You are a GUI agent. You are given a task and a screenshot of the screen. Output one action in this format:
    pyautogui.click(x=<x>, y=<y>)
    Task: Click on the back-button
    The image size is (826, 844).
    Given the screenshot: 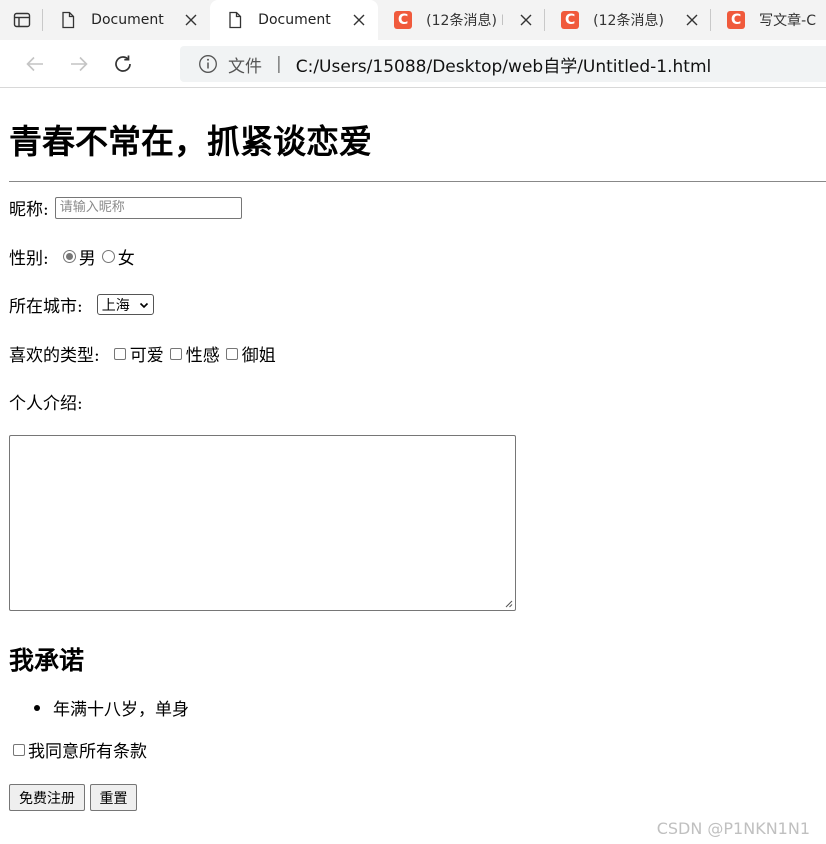 What is the action you would take?
    pyautogui.click(x=35, y=64)
    